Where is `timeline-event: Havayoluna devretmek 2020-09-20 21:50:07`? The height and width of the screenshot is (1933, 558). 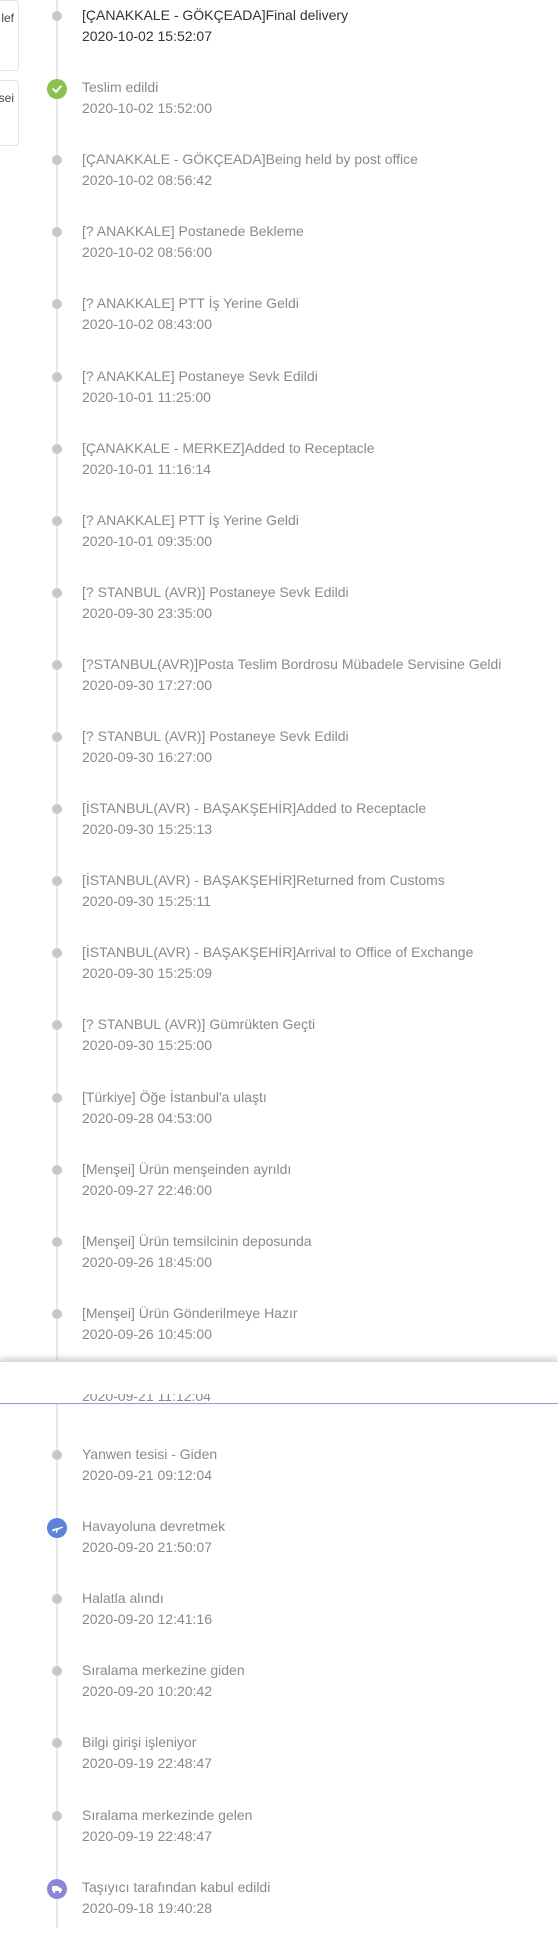
timeline-event: Havayoluna devretmek 2020-09-20 21:50:07 is located at coordinates (279, 1544).